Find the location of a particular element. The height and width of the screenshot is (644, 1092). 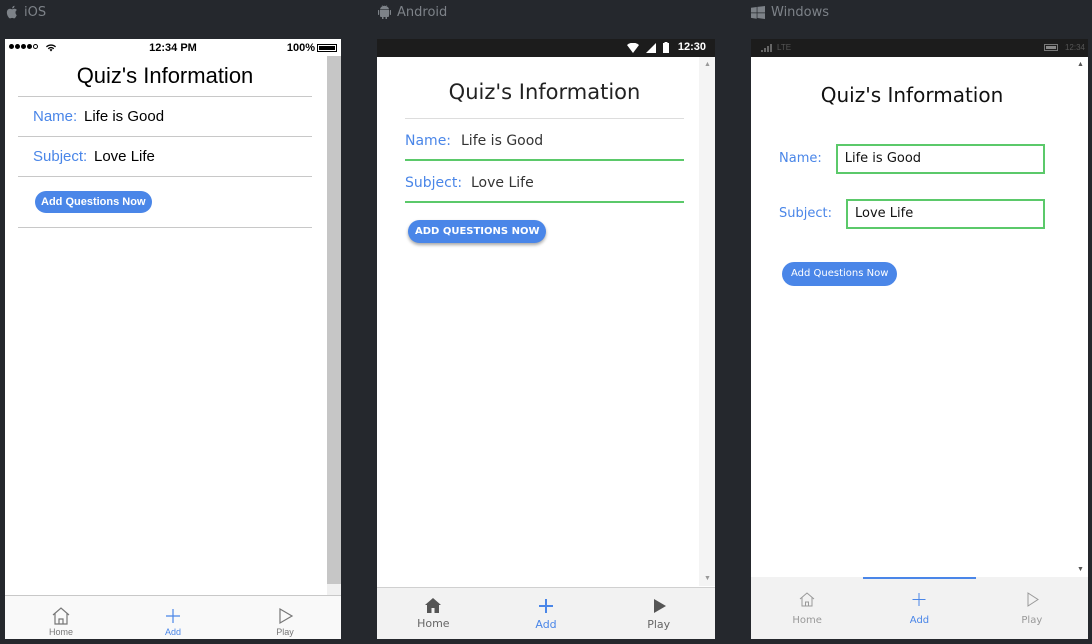

scrollbar-thumb is located at coordinates (334, 320).